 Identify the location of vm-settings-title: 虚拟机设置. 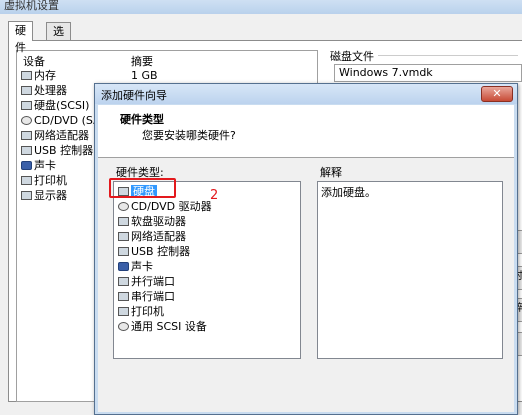
(31, 6).